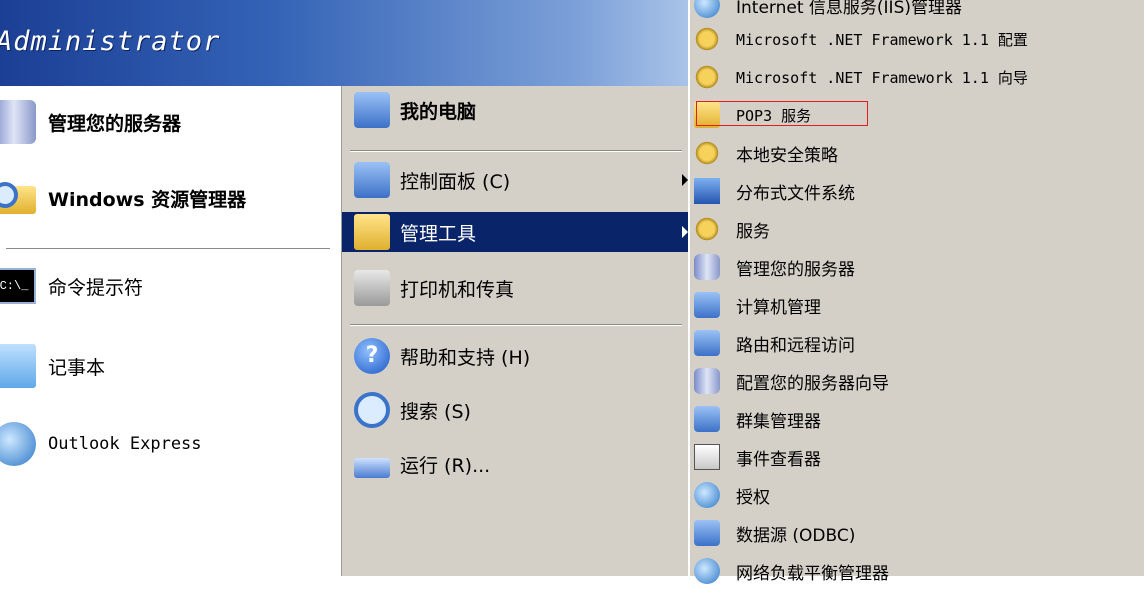 The image size is (1144, 590). Describe the element at coordinates (455, 181) in the screenshot. I see `right-item-label: 控制面板 (C)` at that location.